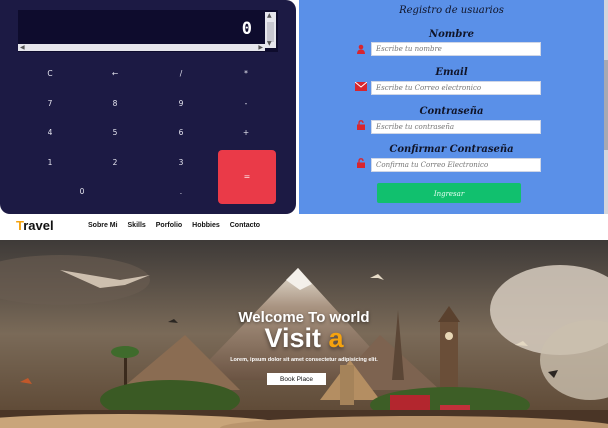 The width and height of the screenshot is (608, 428). Describe the element at coordinates (269, 44) in the screenshot. I see `scroll-down-icon: ▼` at that location.